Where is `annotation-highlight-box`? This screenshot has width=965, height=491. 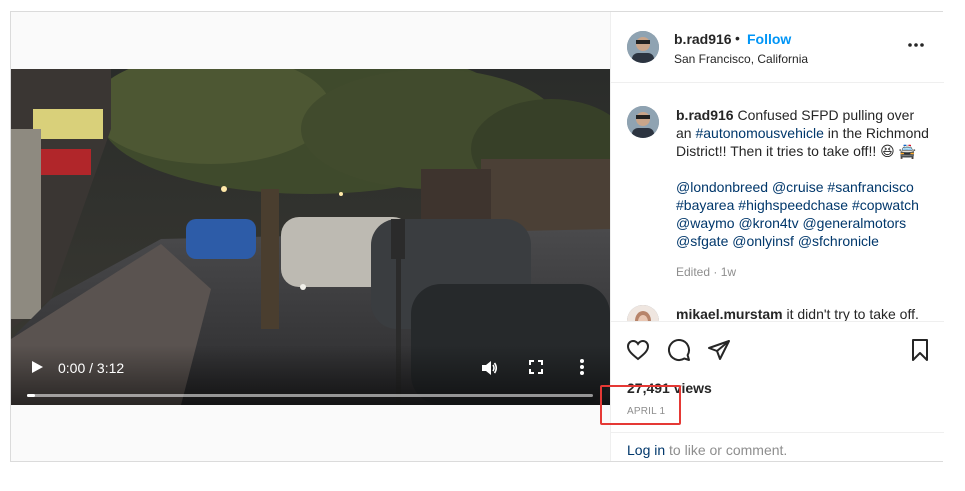
annotation-highlight-box is located at coordinates (640, 405).